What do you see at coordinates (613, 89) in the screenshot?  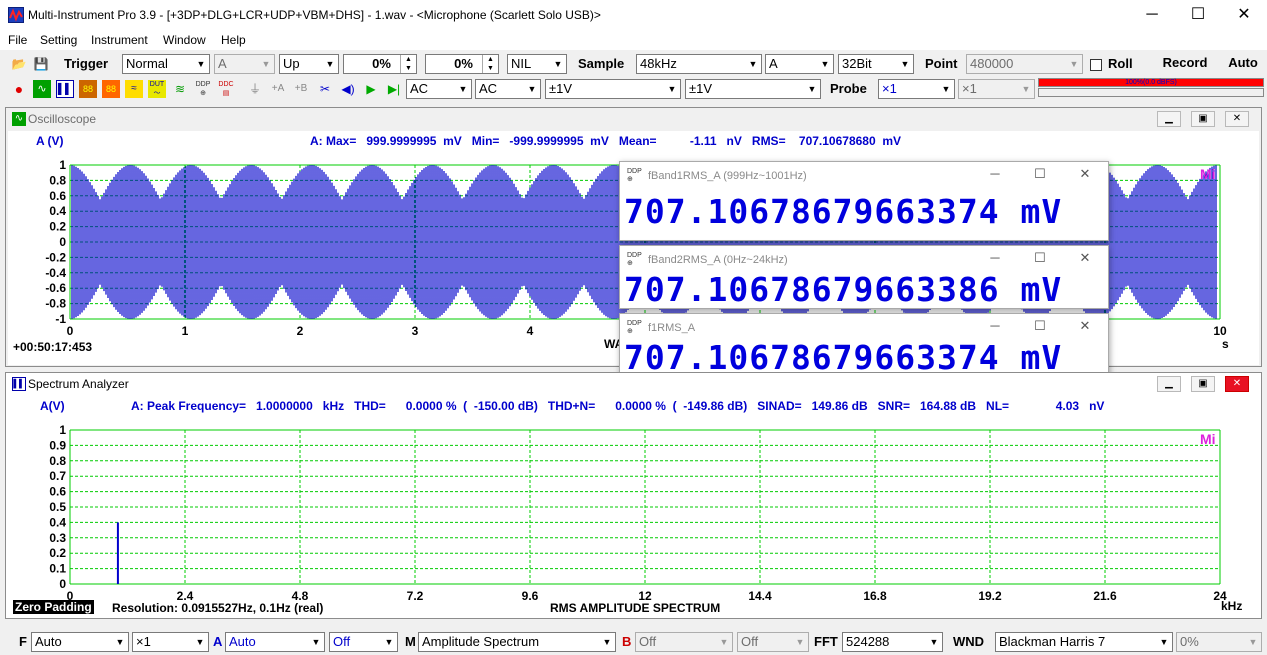 I see `range-a-select: ±1V ▼` at bounding box center [613, 89].